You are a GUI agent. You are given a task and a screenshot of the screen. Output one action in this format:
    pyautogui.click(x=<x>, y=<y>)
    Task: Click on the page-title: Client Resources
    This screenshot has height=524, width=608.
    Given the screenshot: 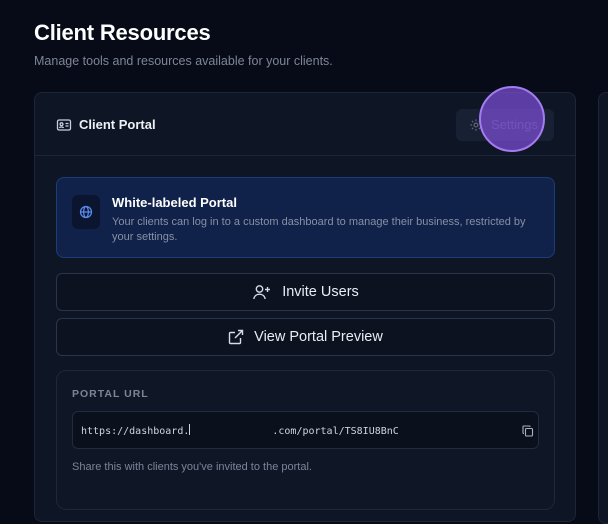 What is the action you would take?
    pyautogui.click(x=122, y=32)
    